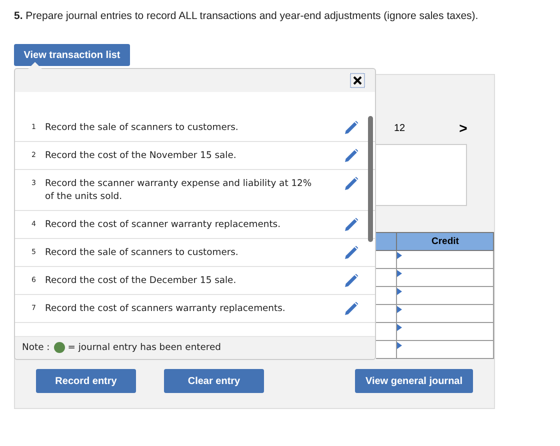 The height and width of the screenshot is (446, 560). Describe the element at coordinates (414, 381) in the screenshot. I see `action-button: View general journal` at that location.